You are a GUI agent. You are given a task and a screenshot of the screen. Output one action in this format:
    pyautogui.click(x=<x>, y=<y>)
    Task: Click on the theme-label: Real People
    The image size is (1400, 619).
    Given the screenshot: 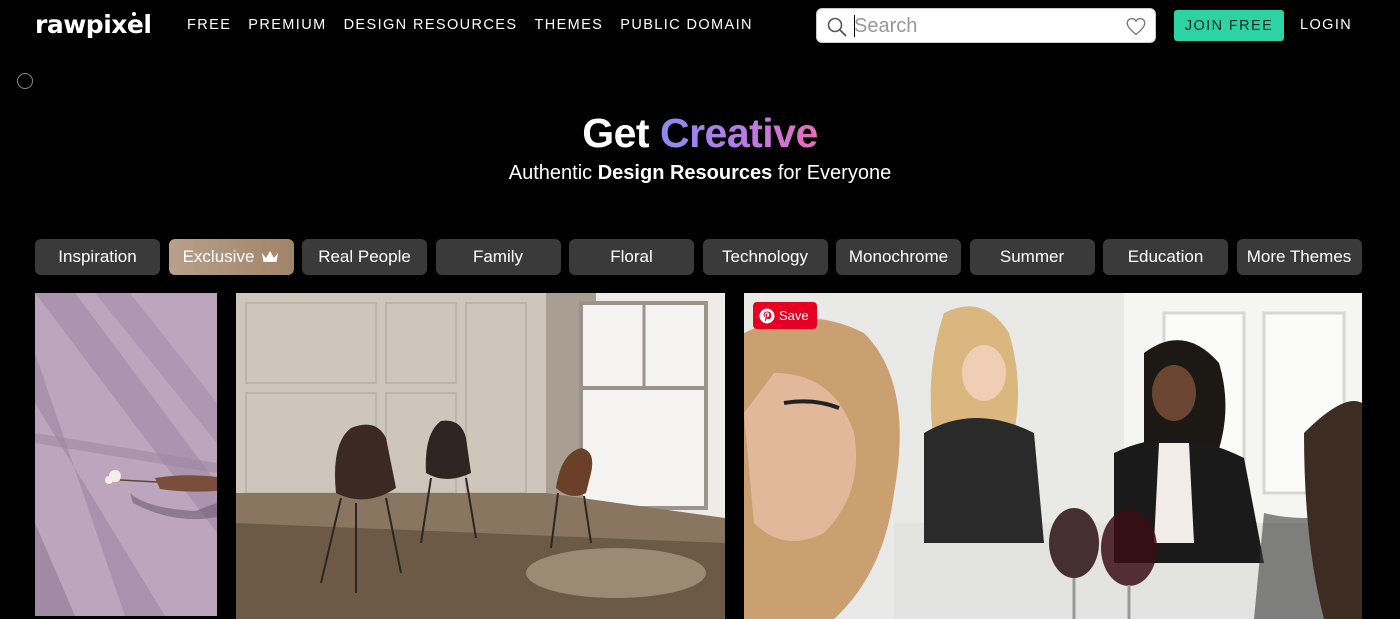 What is the action you would take?
    pyautogui.click(x=364, y=256)
    